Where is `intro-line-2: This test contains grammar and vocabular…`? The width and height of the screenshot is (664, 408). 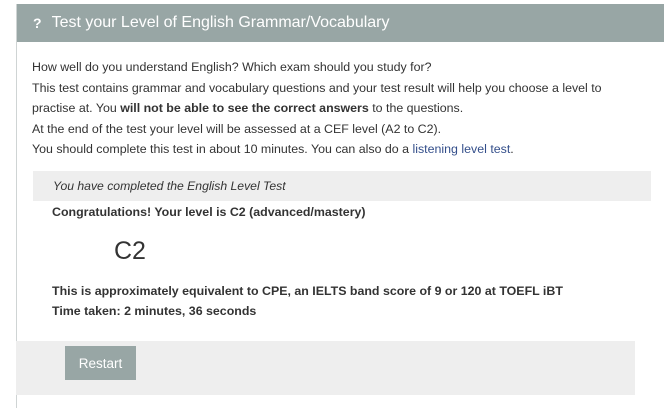
intro-line-2: This test contains grammar and vocabular… is located at coordinates (317, 87).